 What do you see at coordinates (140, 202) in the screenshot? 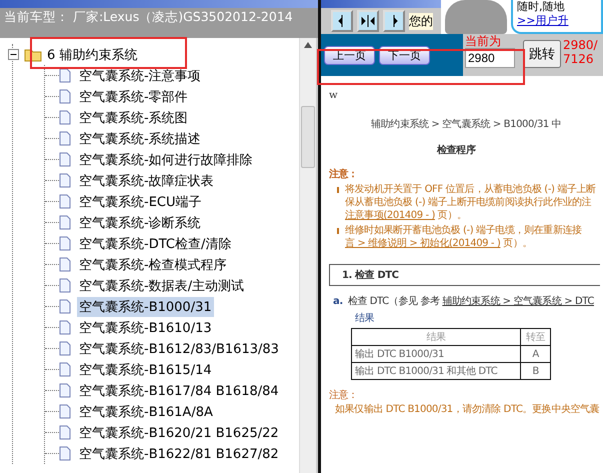
I see `tree-item: 空气囊系统-ECU端子` at bounding box center [140, 202].